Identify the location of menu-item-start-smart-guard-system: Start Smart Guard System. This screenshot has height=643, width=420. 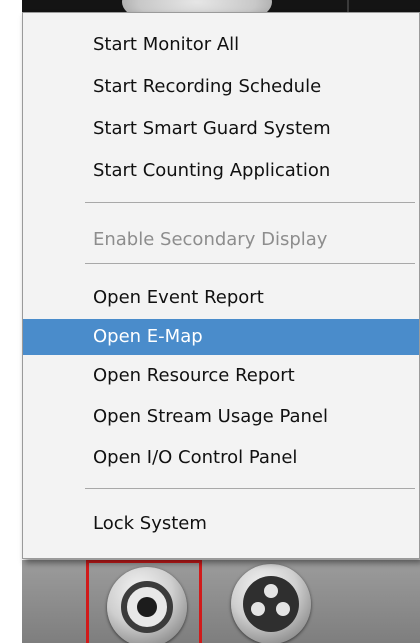
(221, 129).